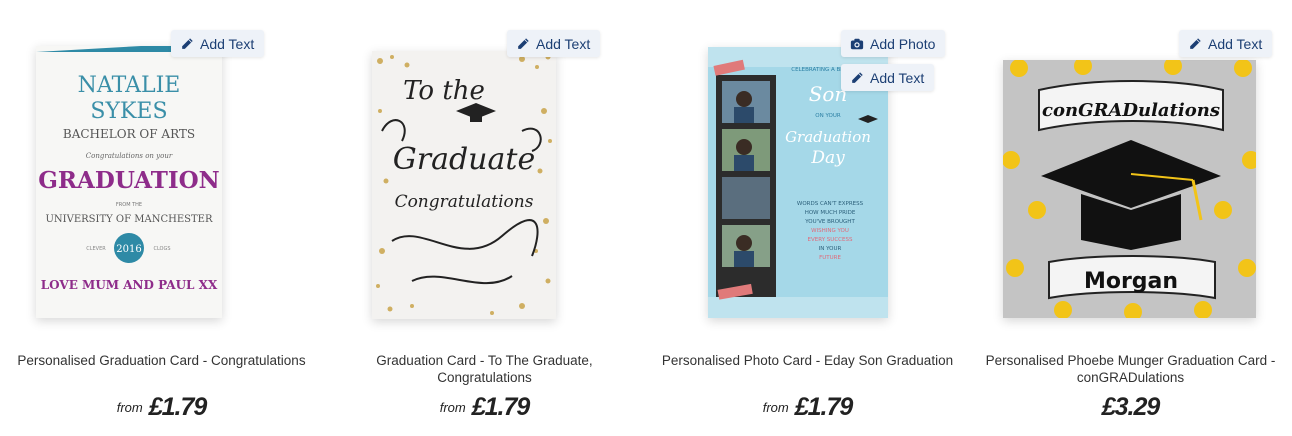 The height and width of the screenshot is (436, 1292). I want to click on card-text: Graduate, so click(464, 159).